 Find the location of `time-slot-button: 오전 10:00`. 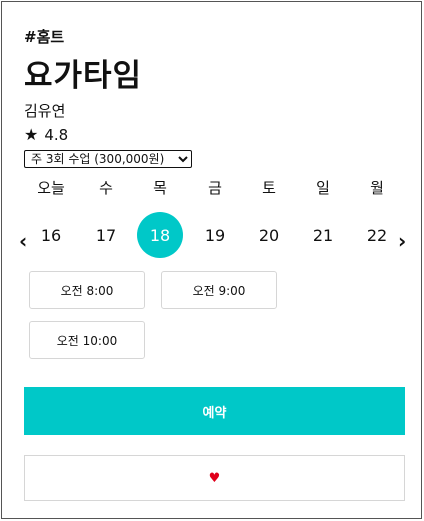

time-slot-button: 오전 10:00 is located at coordinates (87, 340).